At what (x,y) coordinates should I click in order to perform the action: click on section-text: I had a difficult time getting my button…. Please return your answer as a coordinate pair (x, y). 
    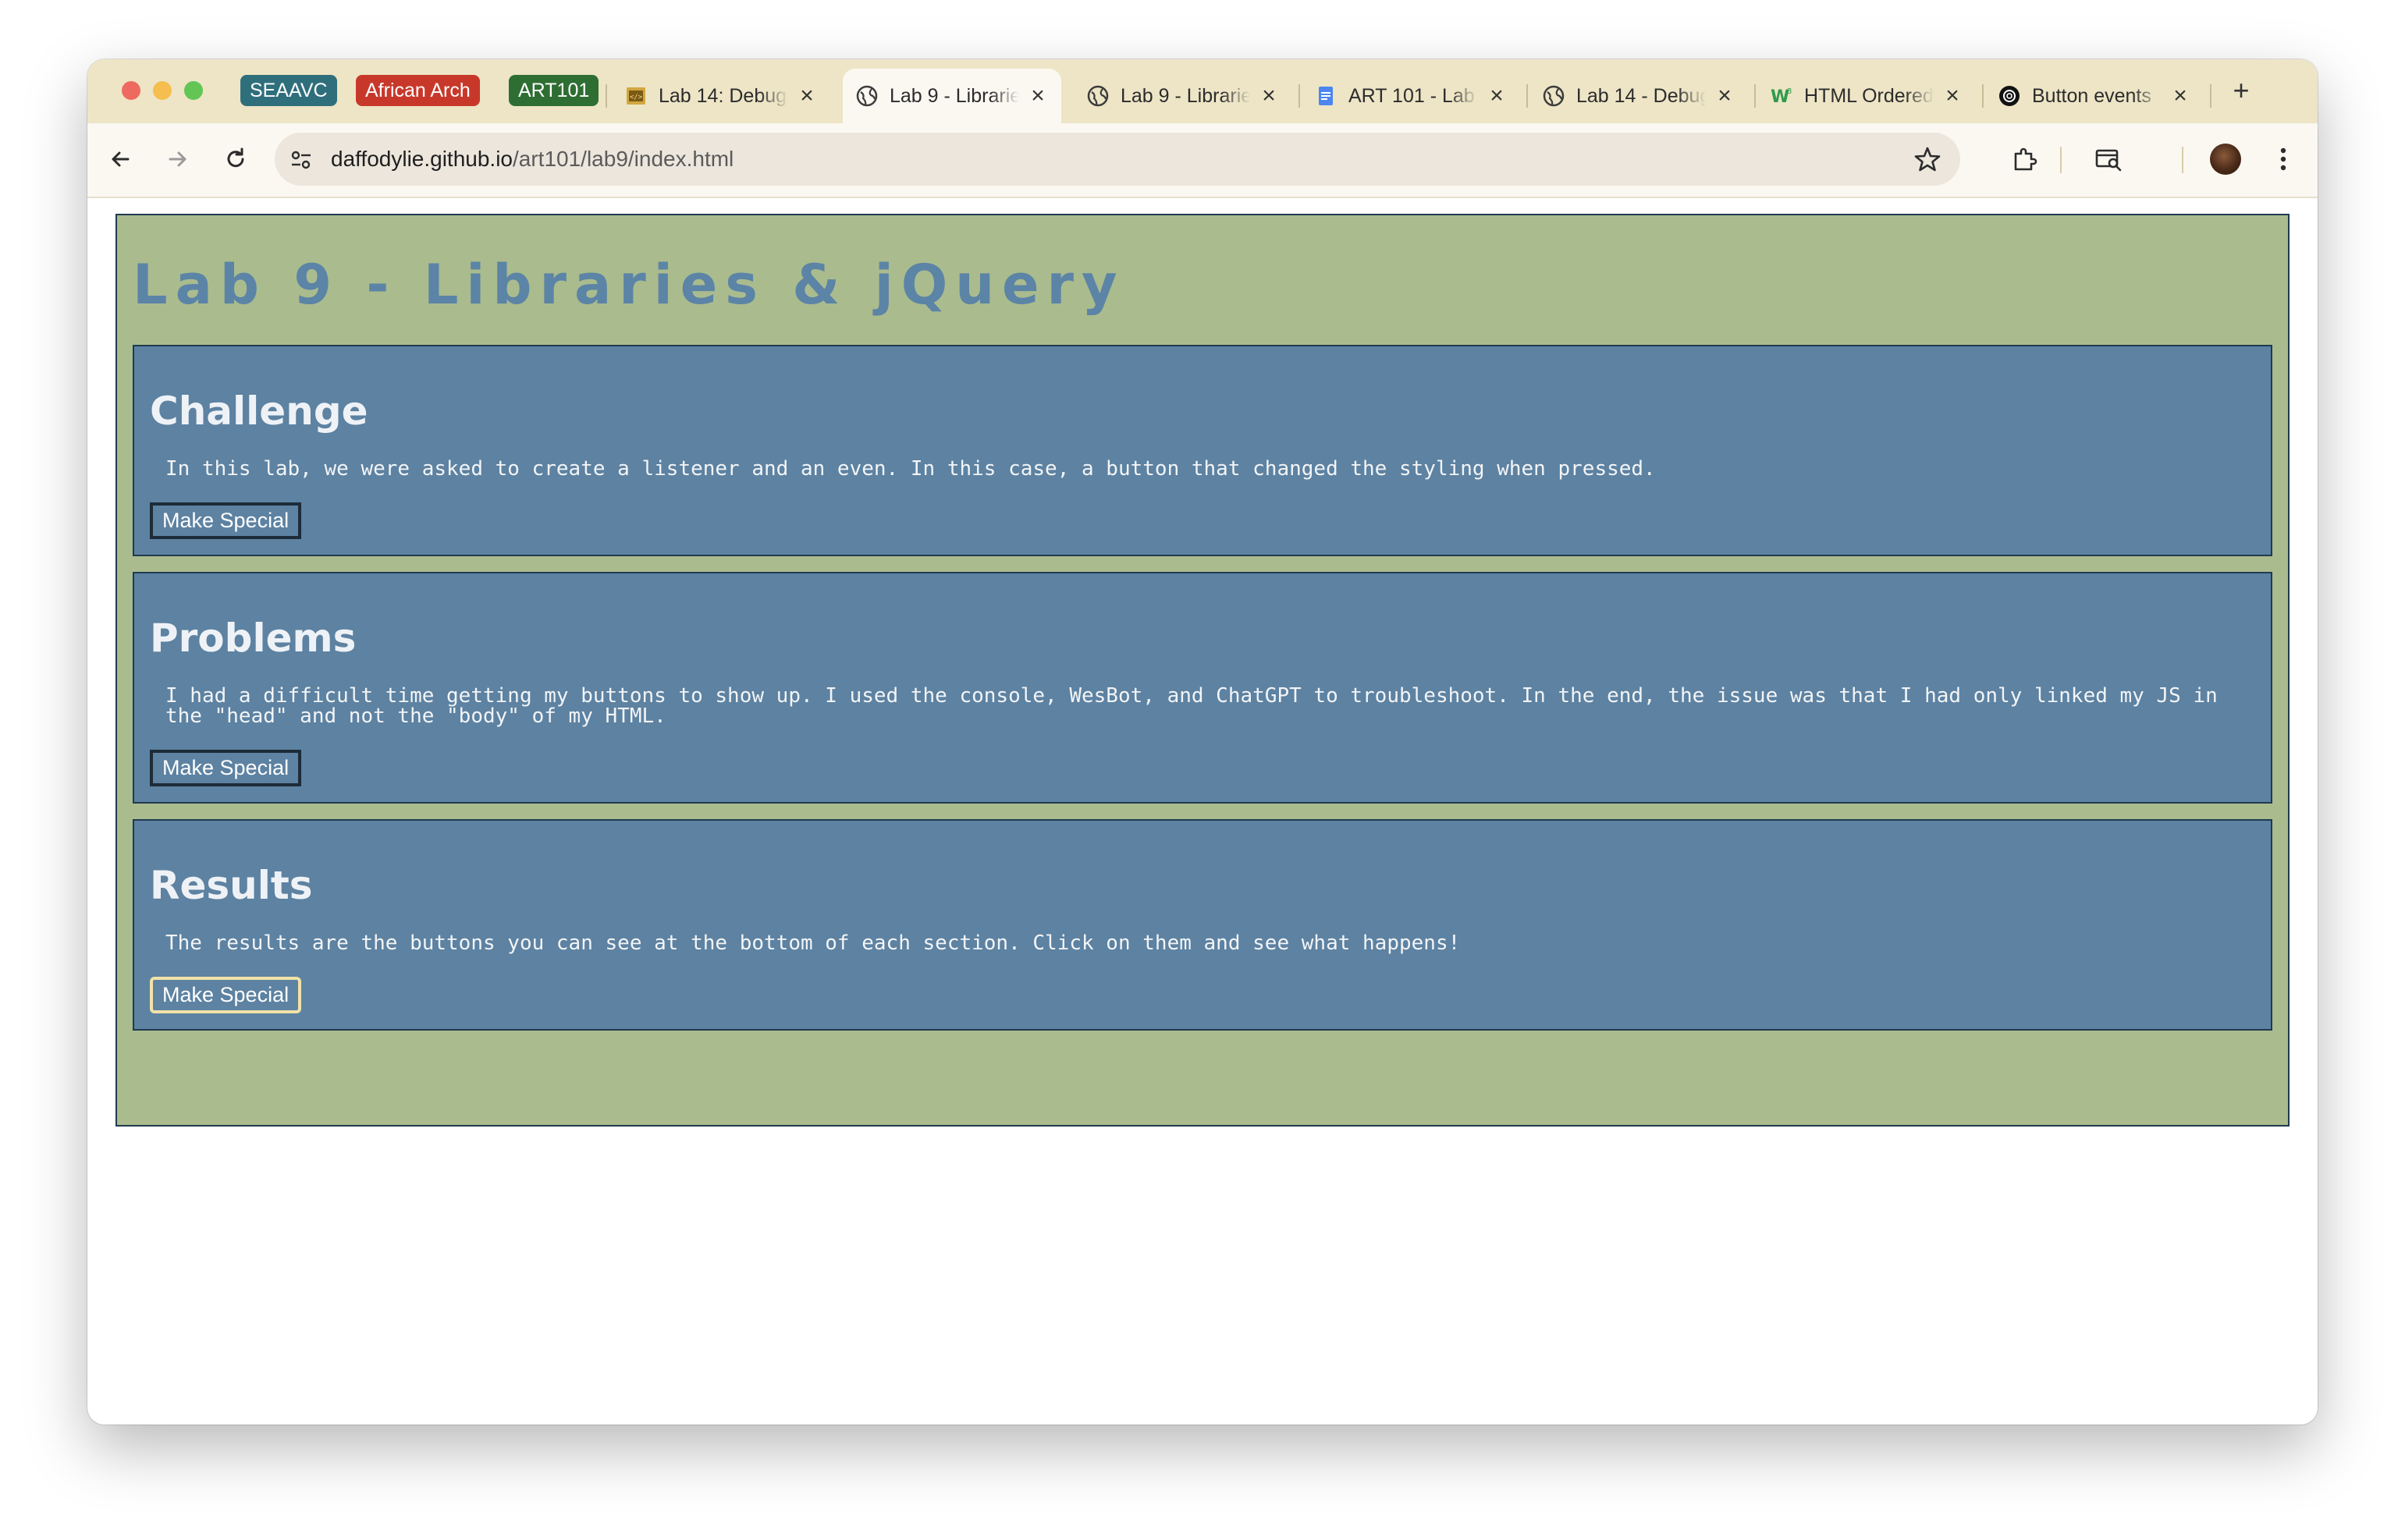
    Looking at the image, I should click on (1191, 706).